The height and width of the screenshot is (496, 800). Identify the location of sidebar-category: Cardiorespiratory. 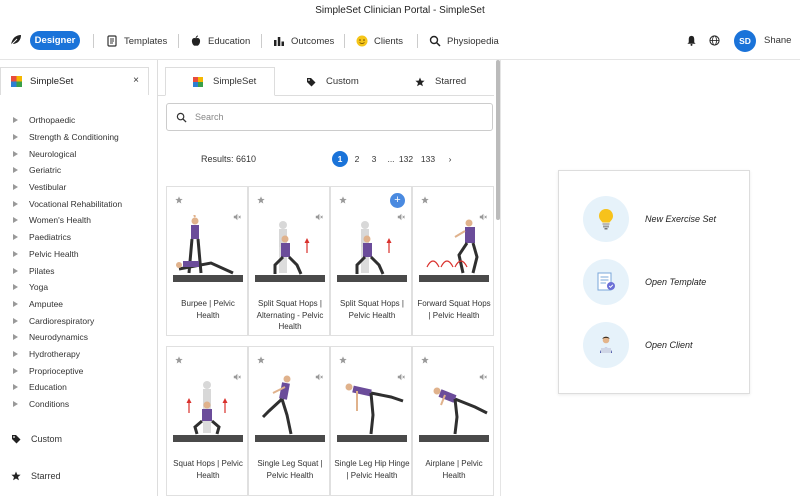
(78, 320).